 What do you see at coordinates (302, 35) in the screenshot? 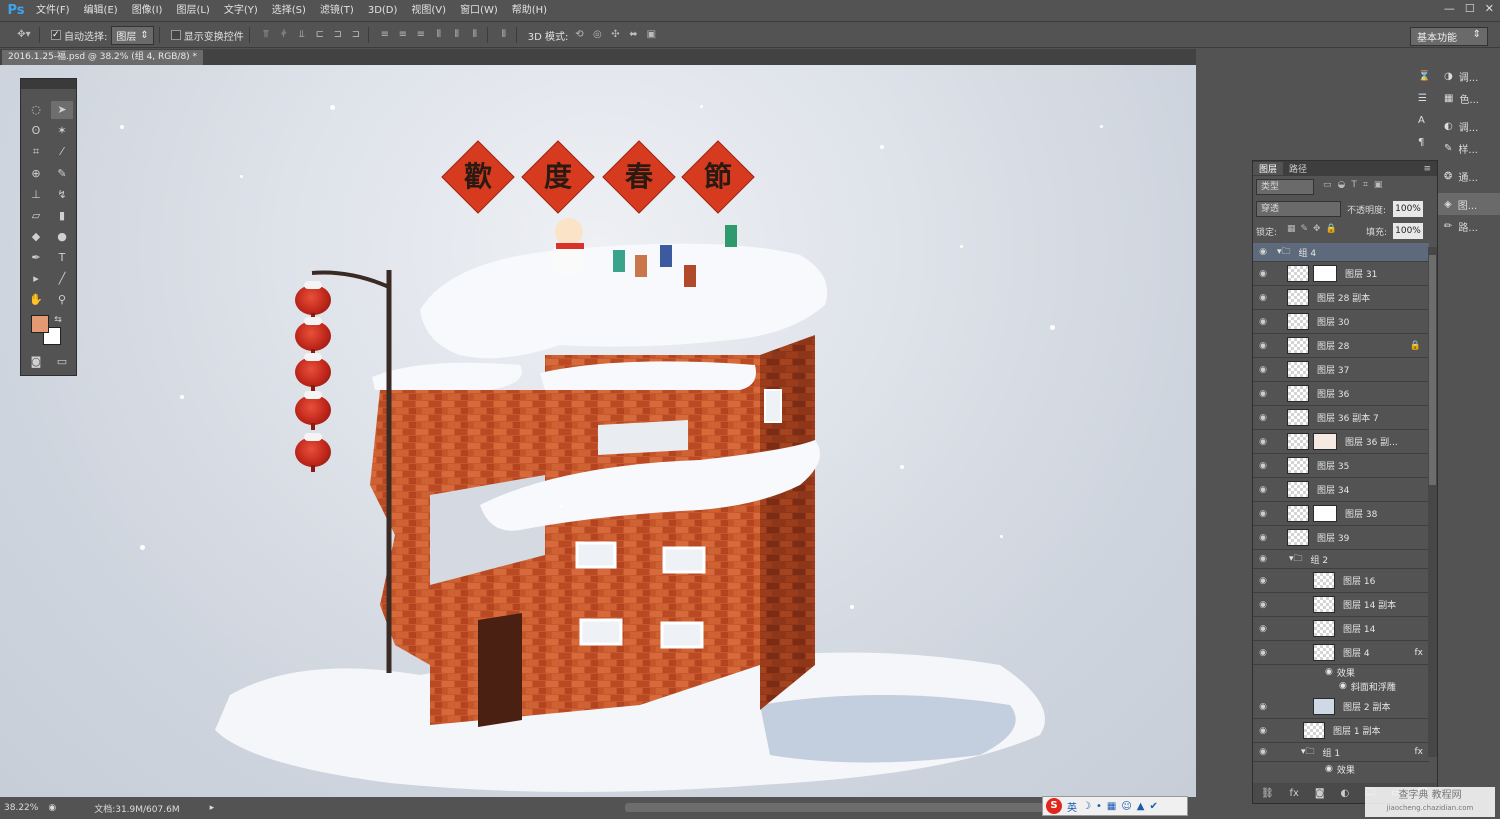
I see `align-bottom-icon: ⫫` at bounding box center [302, 35].